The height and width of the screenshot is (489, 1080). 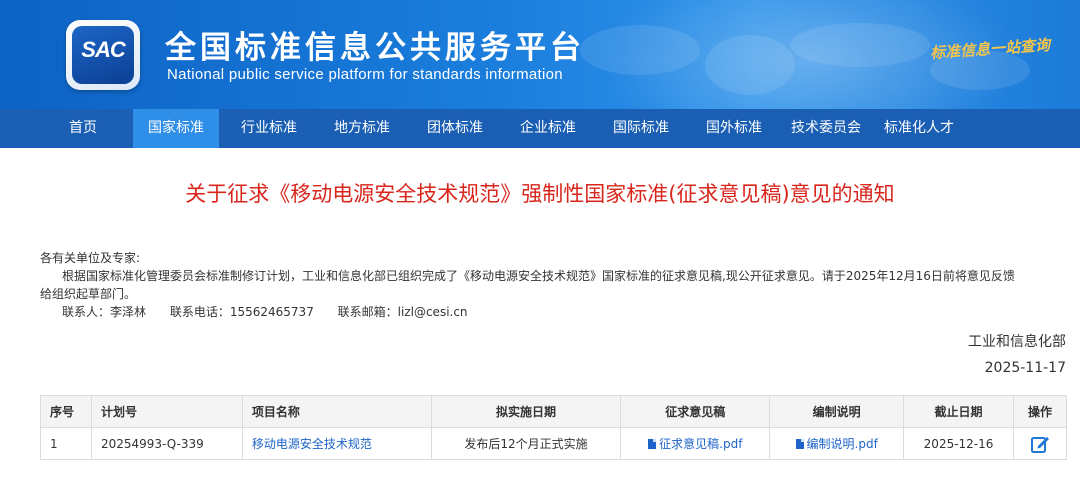 I want to click on explanation-pdf-label: 编制说明.pdf, so click(x=842, y=444).